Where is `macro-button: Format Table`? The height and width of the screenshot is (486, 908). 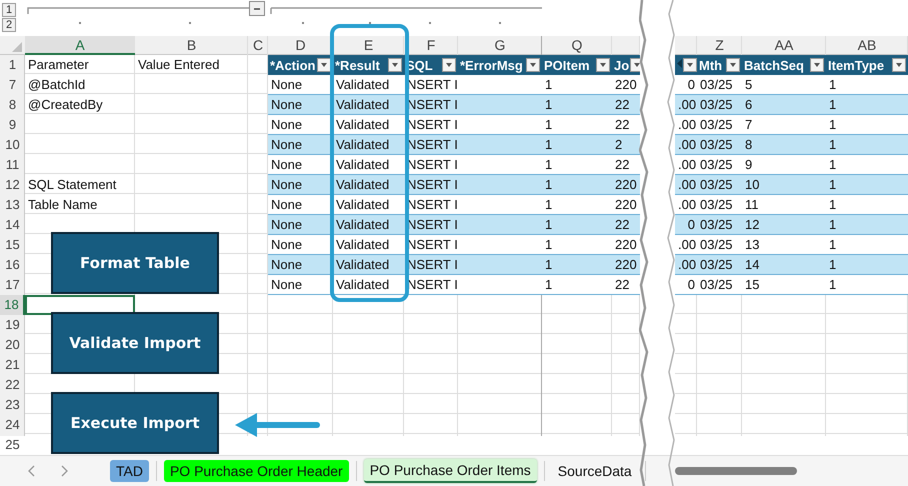 macro-button: Format Table is located at coordinates (135, 263).